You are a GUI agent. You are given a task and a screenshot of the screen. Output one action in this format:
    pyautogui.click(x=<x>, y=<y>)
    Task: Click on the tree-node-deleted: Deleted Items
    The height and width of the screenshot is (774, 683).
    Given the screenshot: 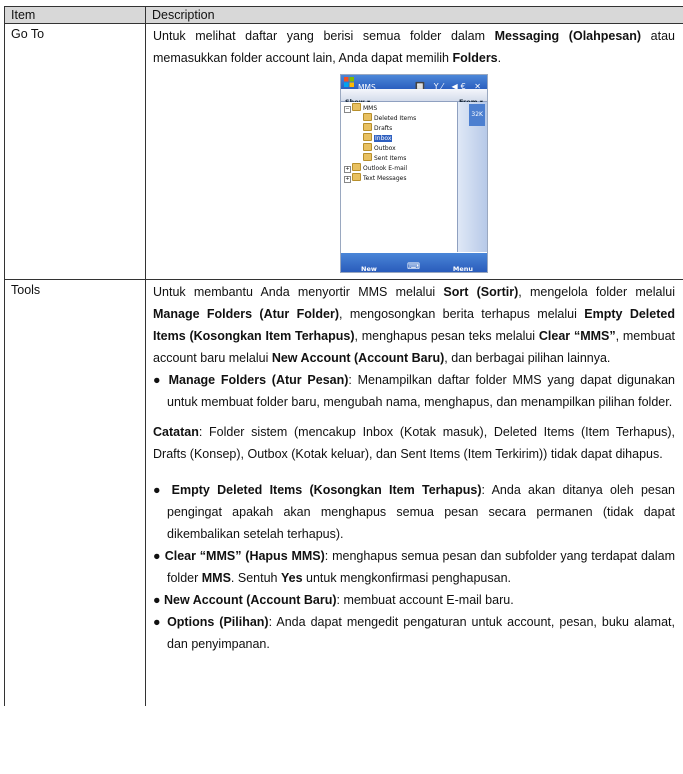 What is the action you would take?
    pyautogui.click(x=389, y=117)
    